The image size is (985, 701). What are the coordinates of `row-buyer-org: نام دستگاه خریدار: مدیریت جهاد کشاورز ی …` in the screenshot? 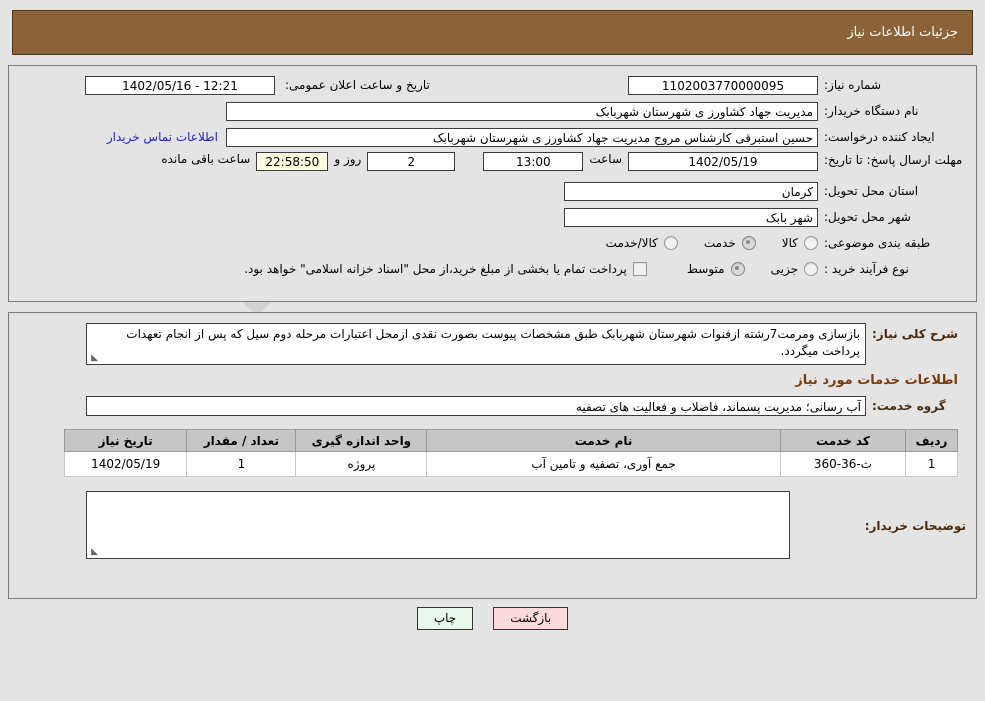 It's located at (492, 111).